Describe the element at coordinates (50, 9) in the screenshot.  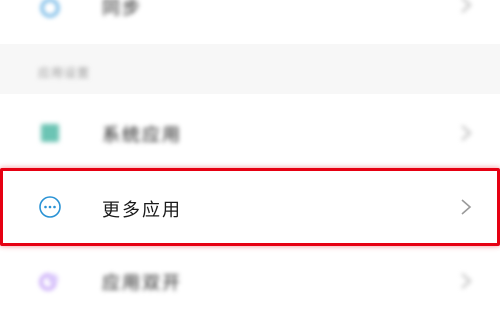
I see `sync-icon` at that location.